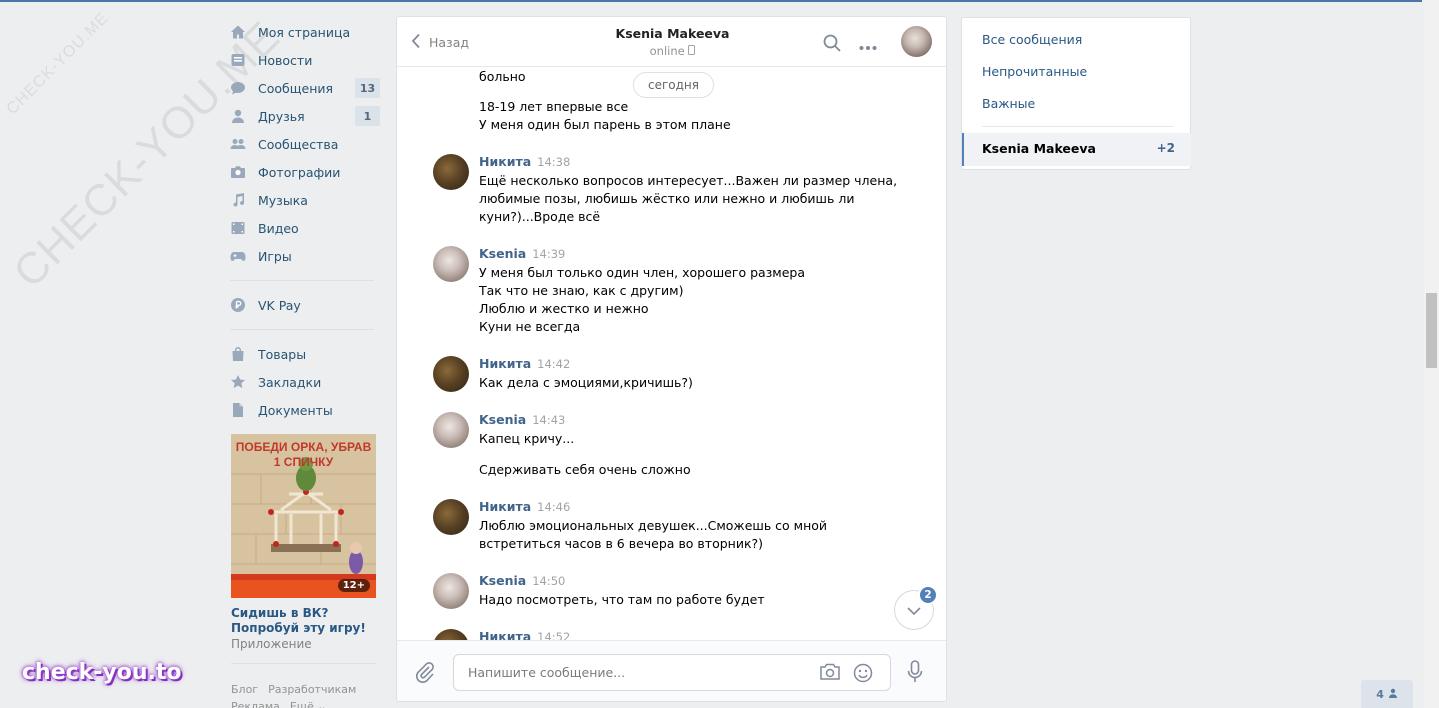 The image size is (1439, 708). Describe the element at coordinates (303, 663) in the screenshot. I see `footer-divider` at that location.